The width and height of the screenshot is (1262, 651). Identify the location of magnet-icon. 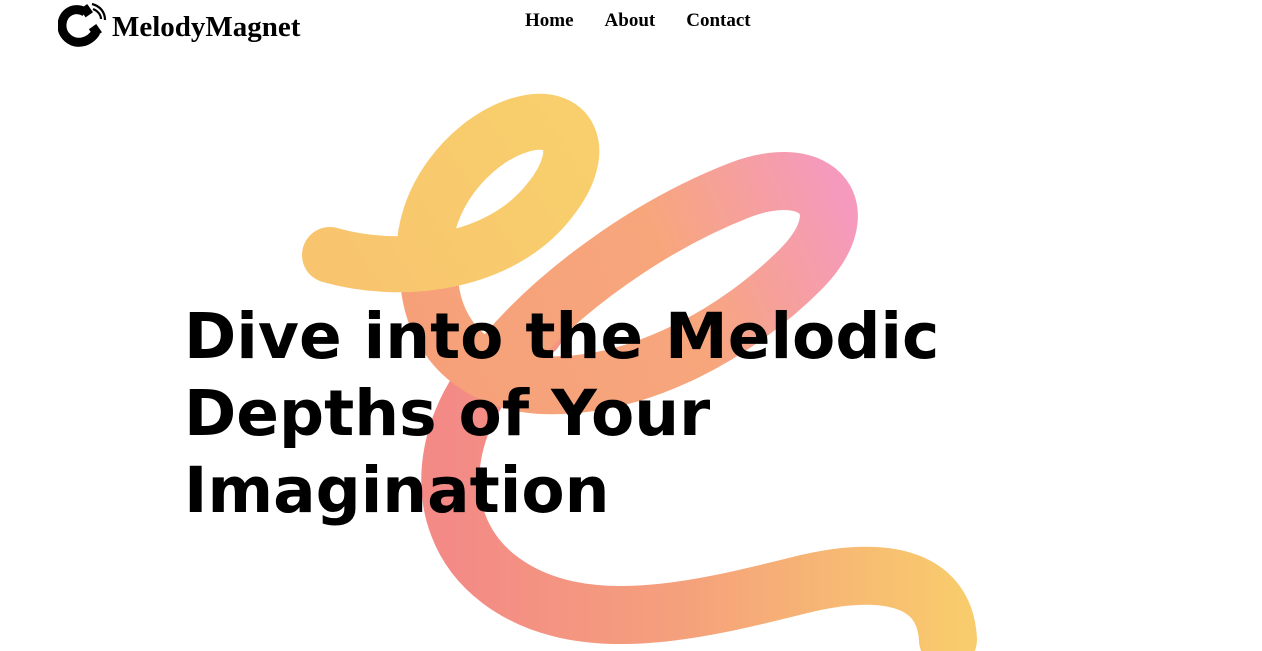
(82, 24).